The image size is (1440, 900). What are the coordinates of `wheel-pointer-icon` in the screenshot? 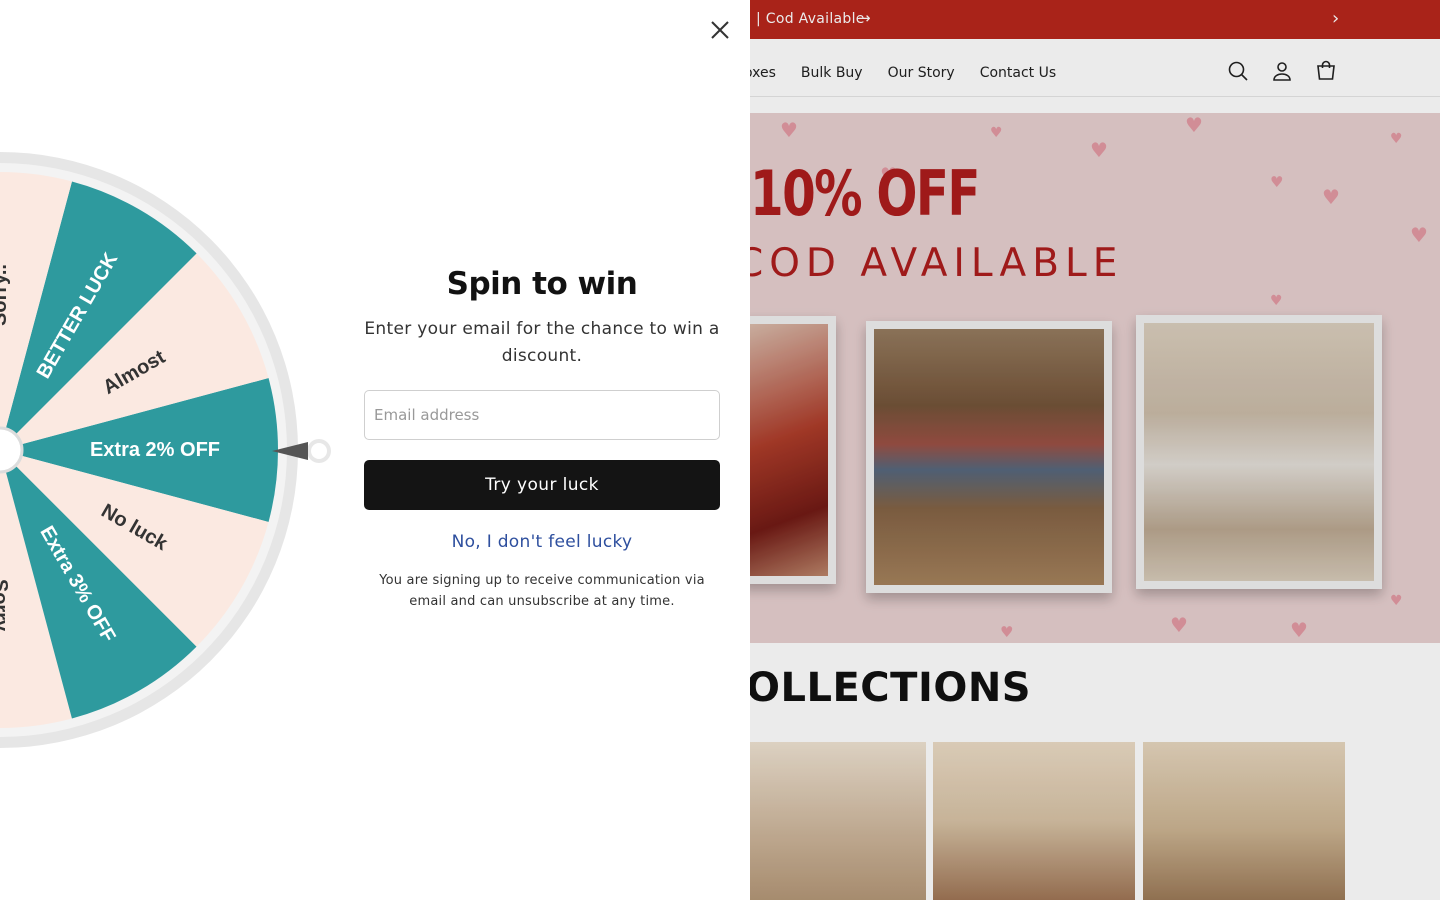 It's located at (301, 451).